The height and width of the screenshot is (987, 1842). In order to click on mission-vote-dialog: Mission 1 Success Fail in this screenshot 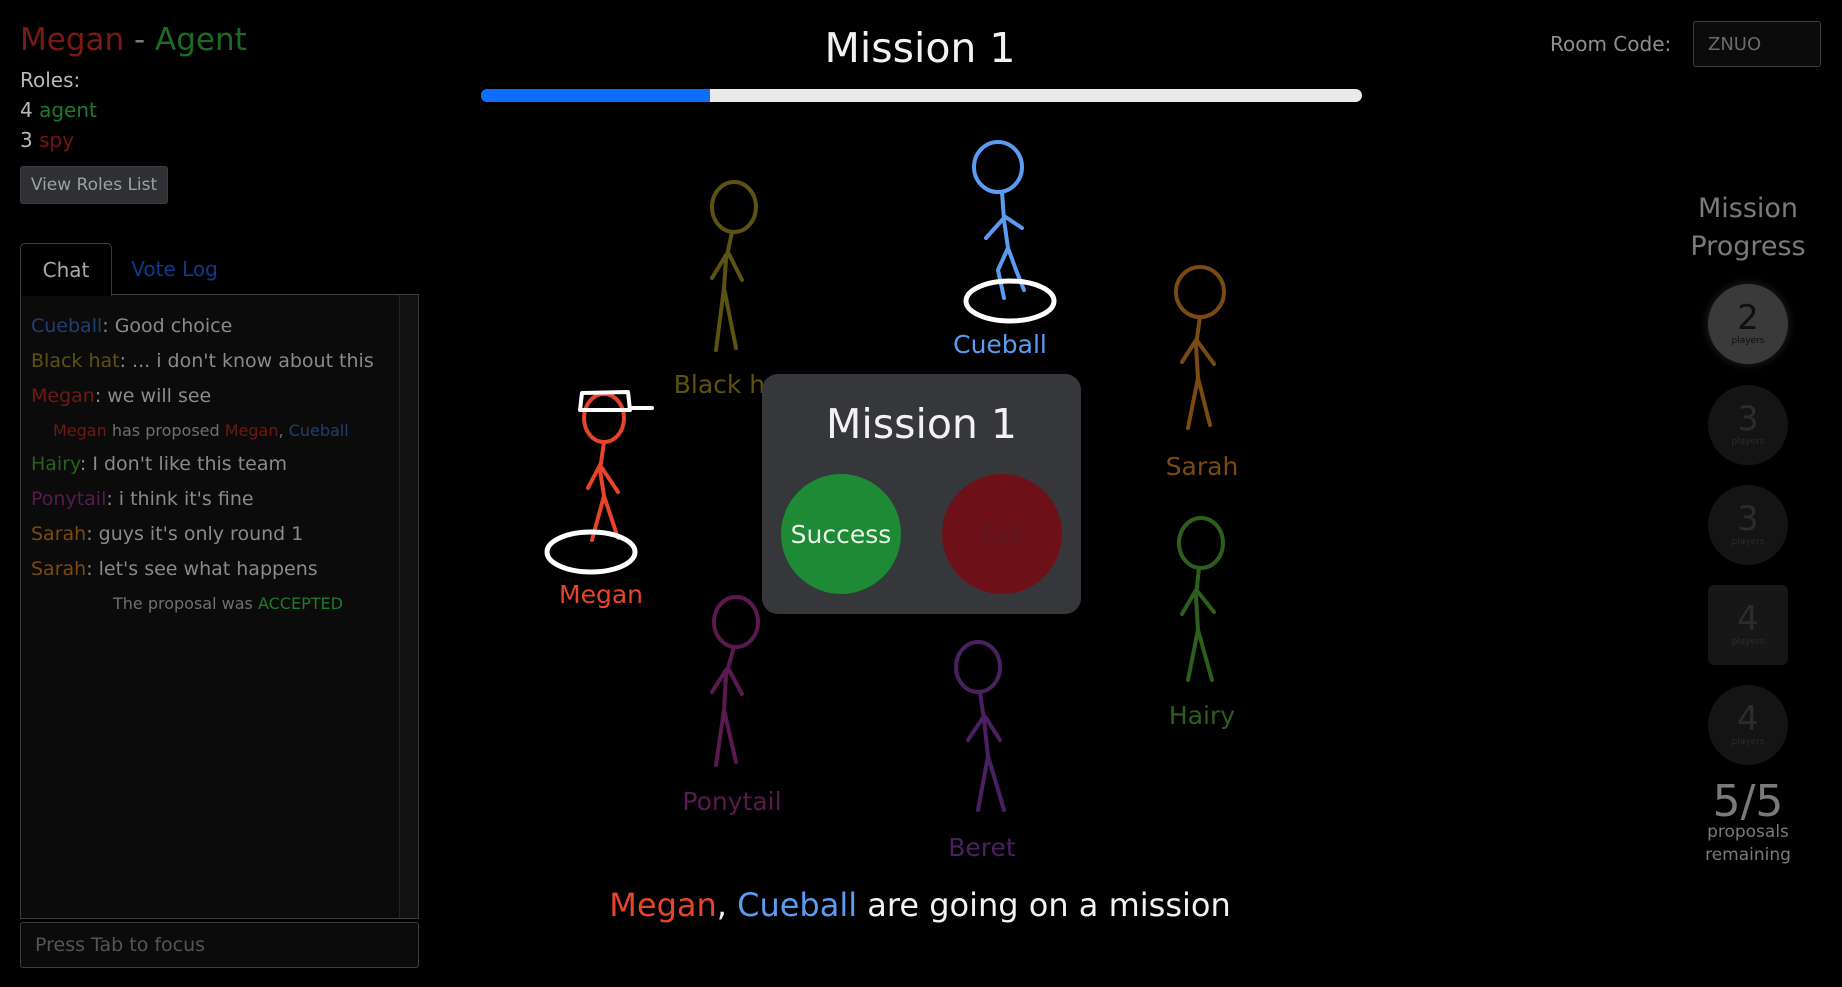, I will do `click(921, 494)`.